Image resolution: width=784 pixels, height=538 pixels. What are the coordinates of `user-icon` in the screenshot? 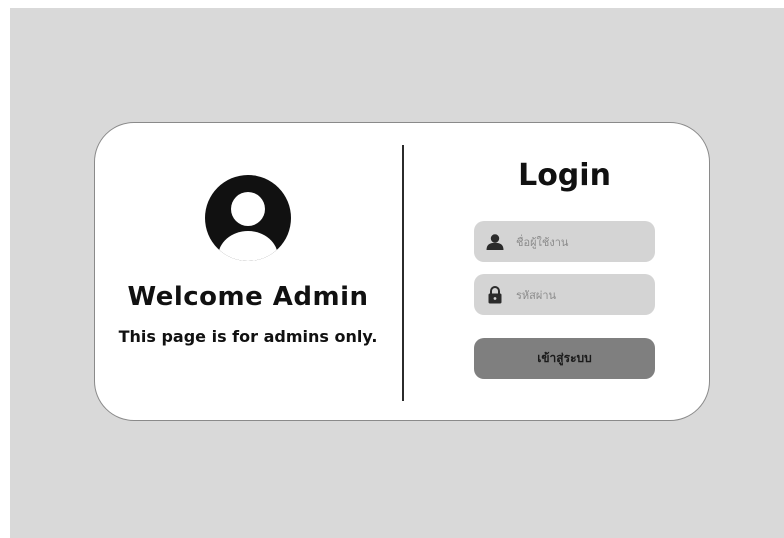 It's located at (495, 242).